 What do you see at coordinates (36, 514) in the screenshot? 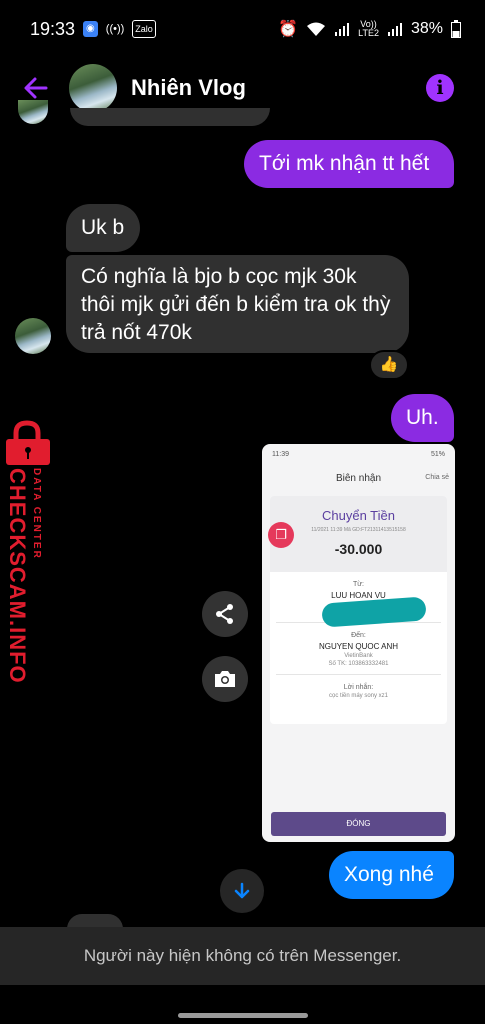
I see `watermark-sub-text: DATA CENTER` at bounding box center [36, 514].